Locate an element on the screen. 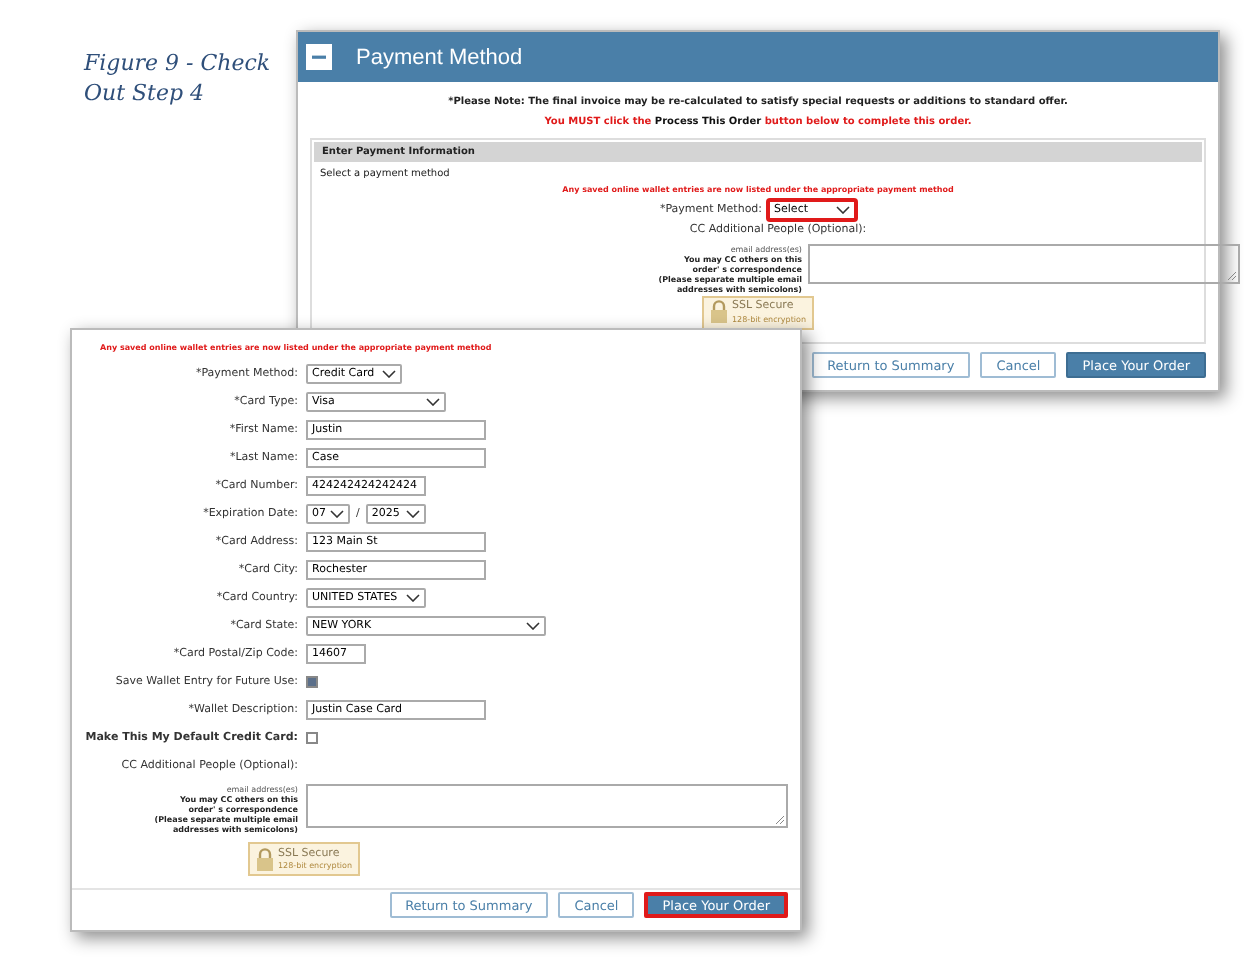 The width and height of the screenshot is (1244, 960). figure-caption: Figure 9 - Check Out Step 4 is located at coordinates (178, 78).